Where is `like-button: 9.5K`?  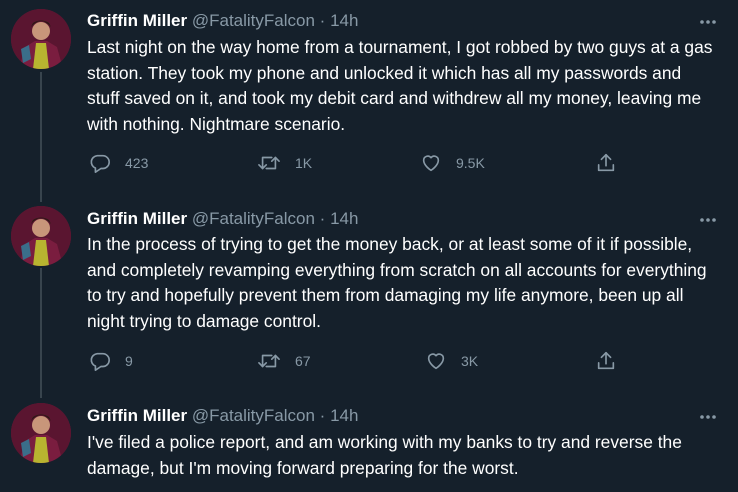
like-button: 9.5K is located at coordinates (452, 163).